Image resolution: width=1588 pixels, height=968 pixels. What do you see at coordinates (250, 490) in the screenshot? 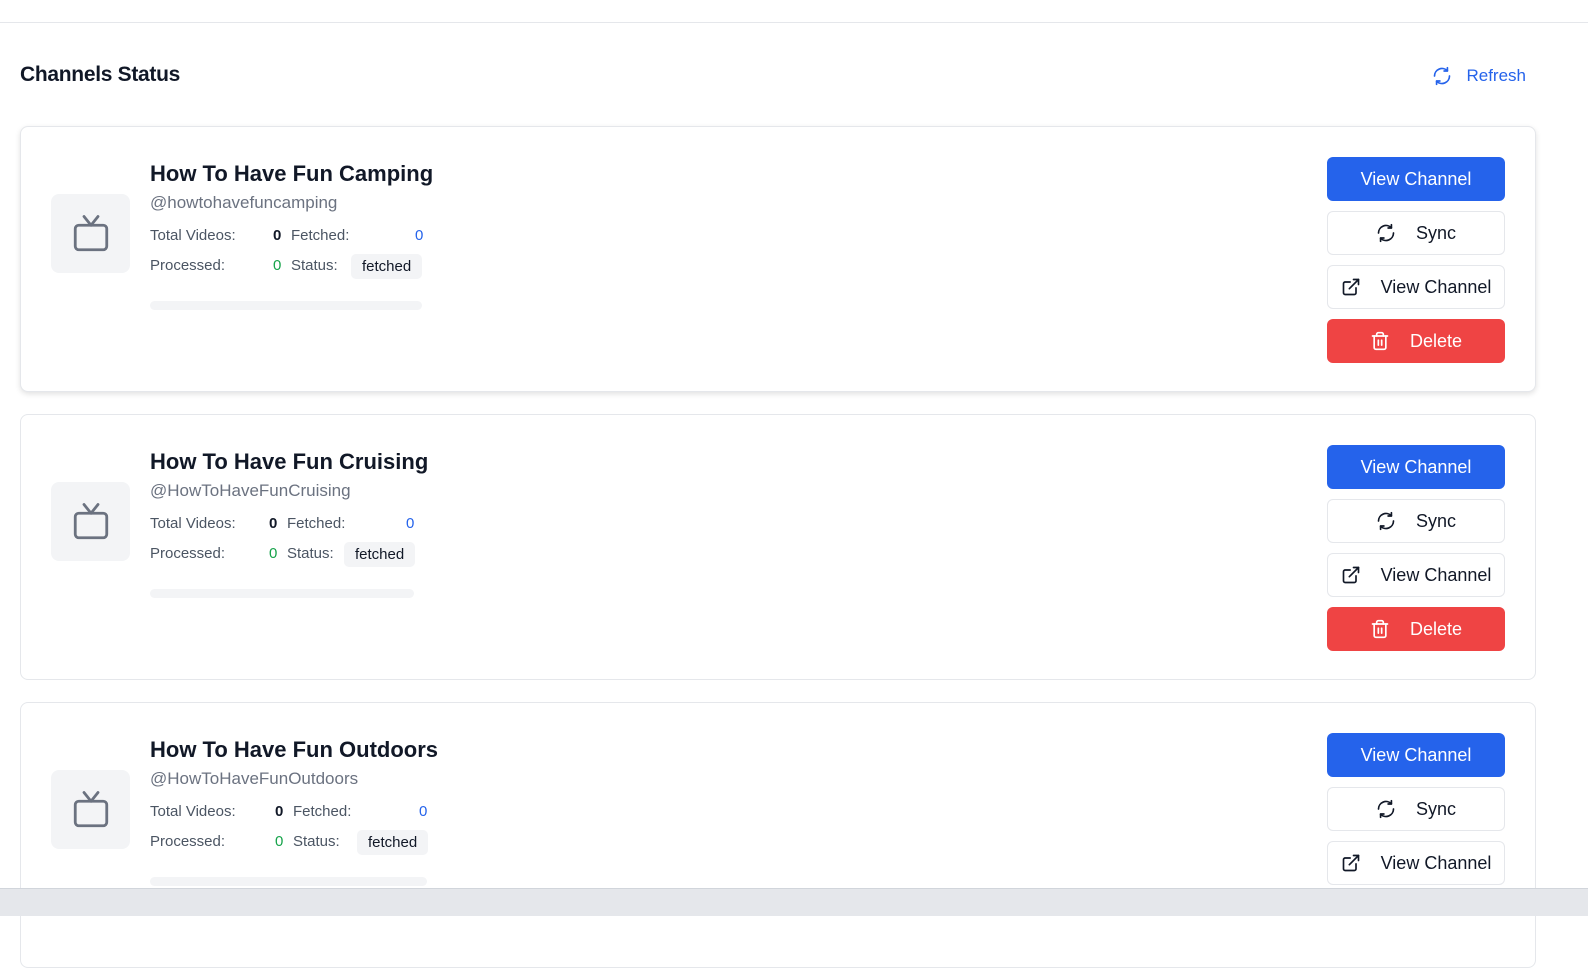
I see `channel-handle: @HowToHaveFunCruising` at bounding box center [250, 490].